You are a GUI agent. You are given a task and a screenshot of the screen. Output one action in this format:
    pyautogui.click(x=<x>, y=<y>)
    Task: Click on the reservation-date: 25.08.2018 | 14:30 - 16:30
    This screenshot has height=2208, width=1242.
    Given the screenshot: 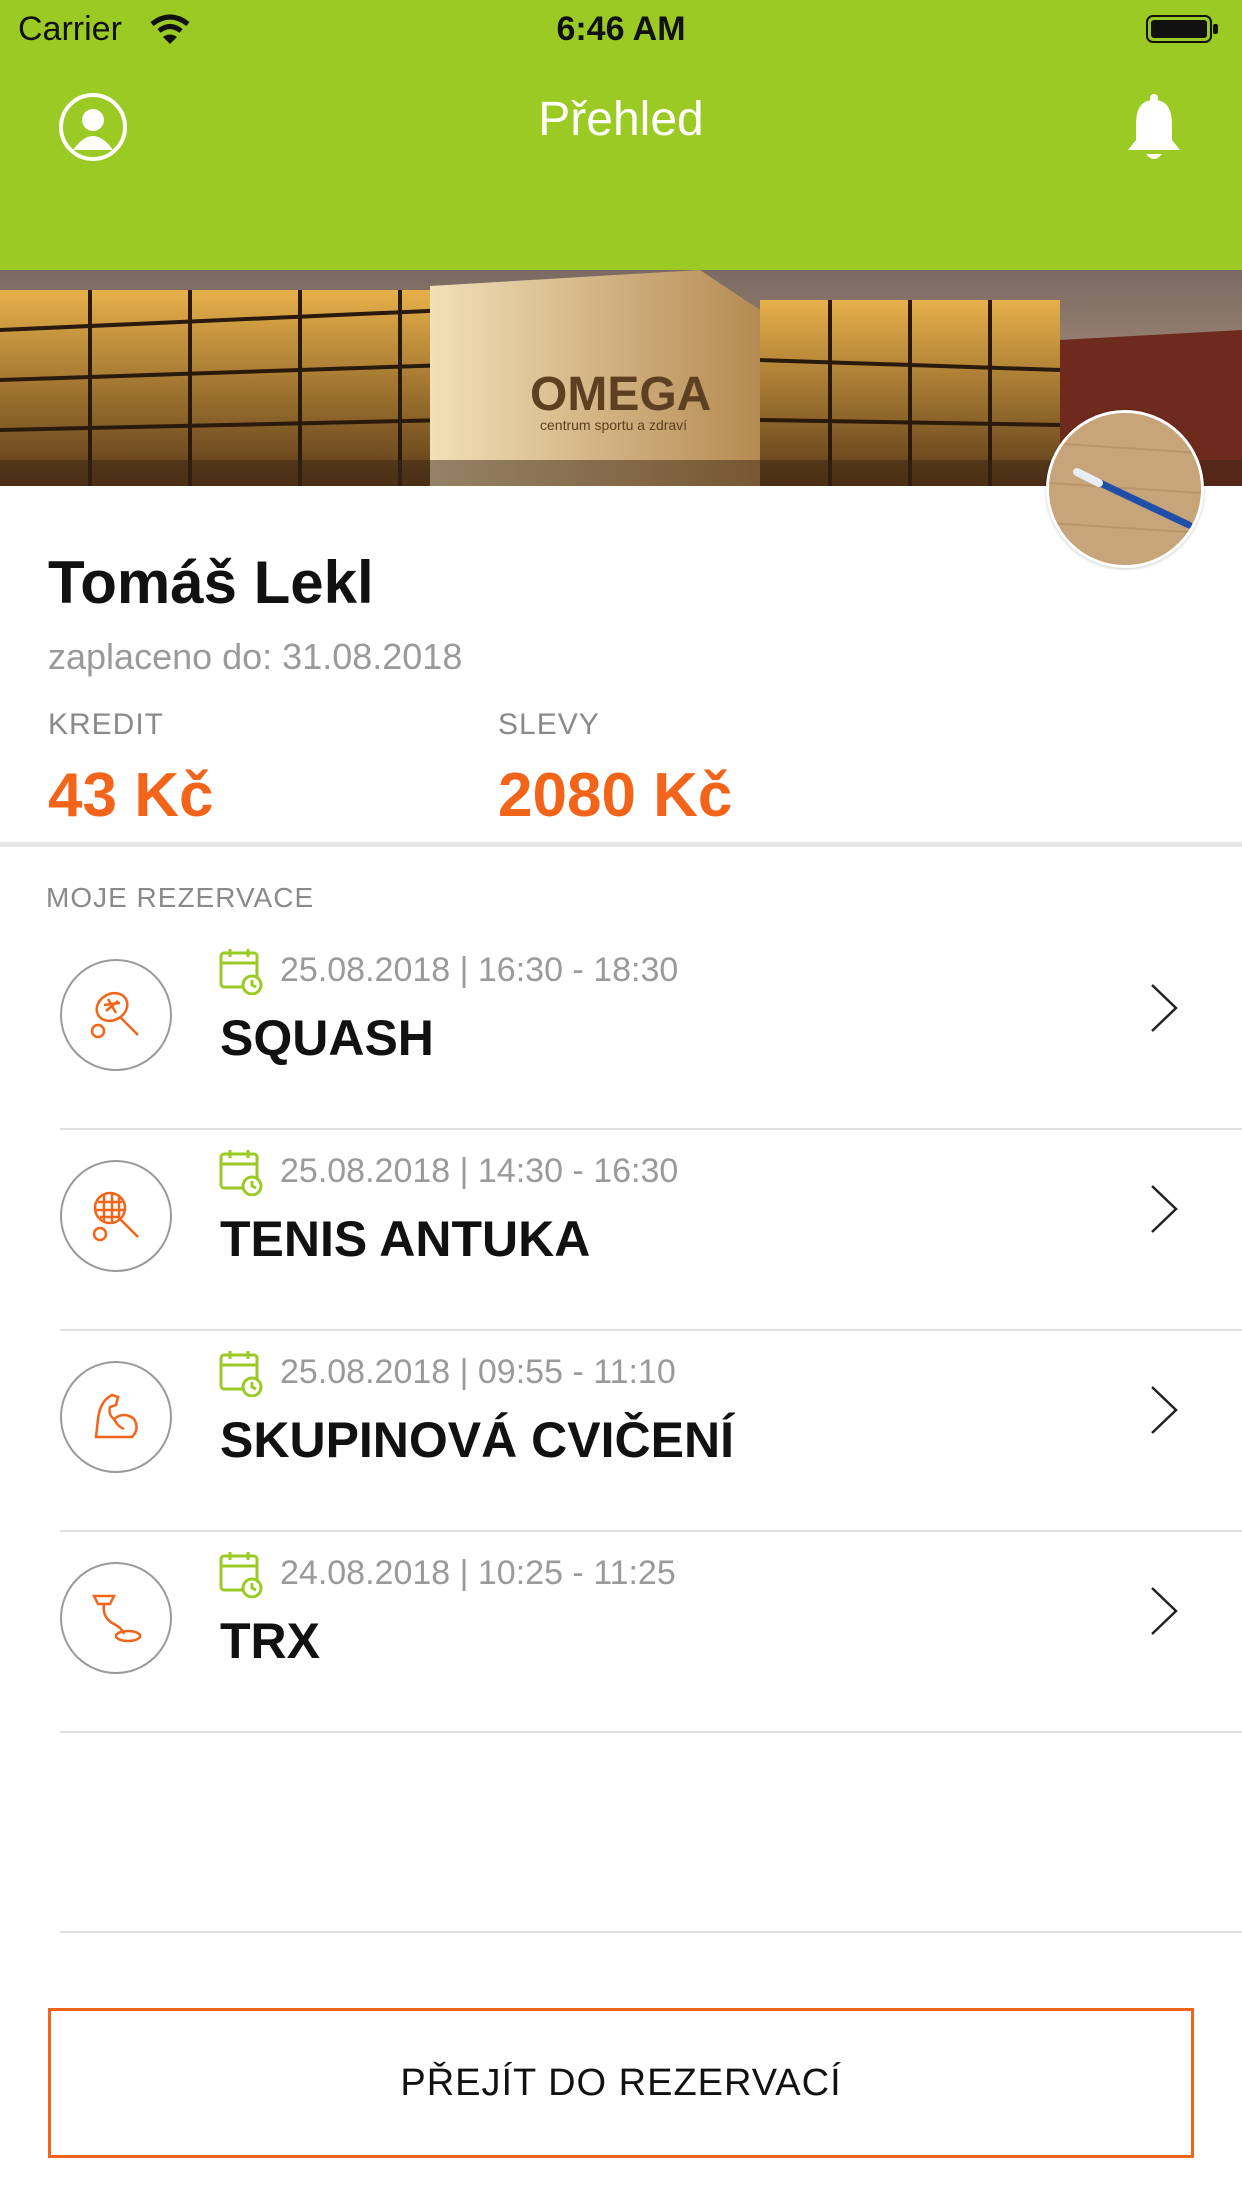 What is the action you would take?
    pyautogui.click(x=479, y=1171)
    